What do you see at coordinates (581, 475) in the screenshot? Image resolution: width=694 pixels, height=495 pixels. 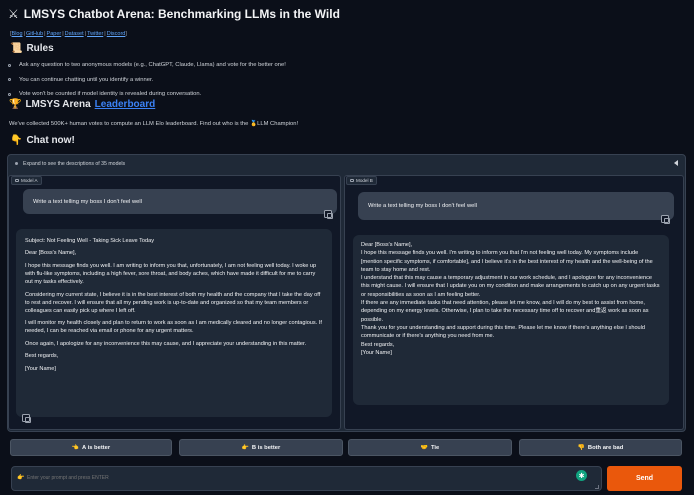 I see `openai-logo-icon: ✱` at bounding box center [581, 475].